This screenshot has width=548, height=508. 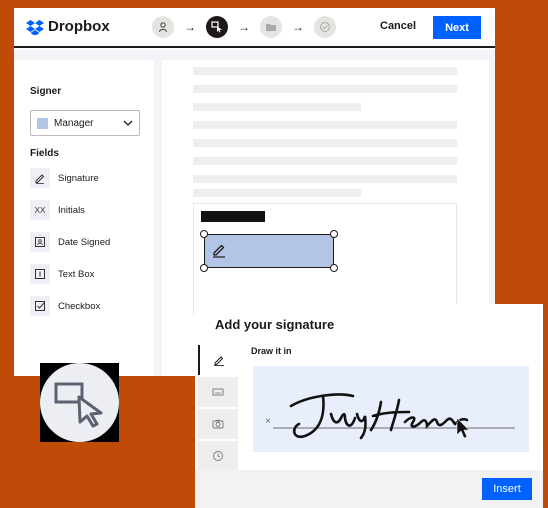 I want to click on signature-section, so click(x=325, y=259).